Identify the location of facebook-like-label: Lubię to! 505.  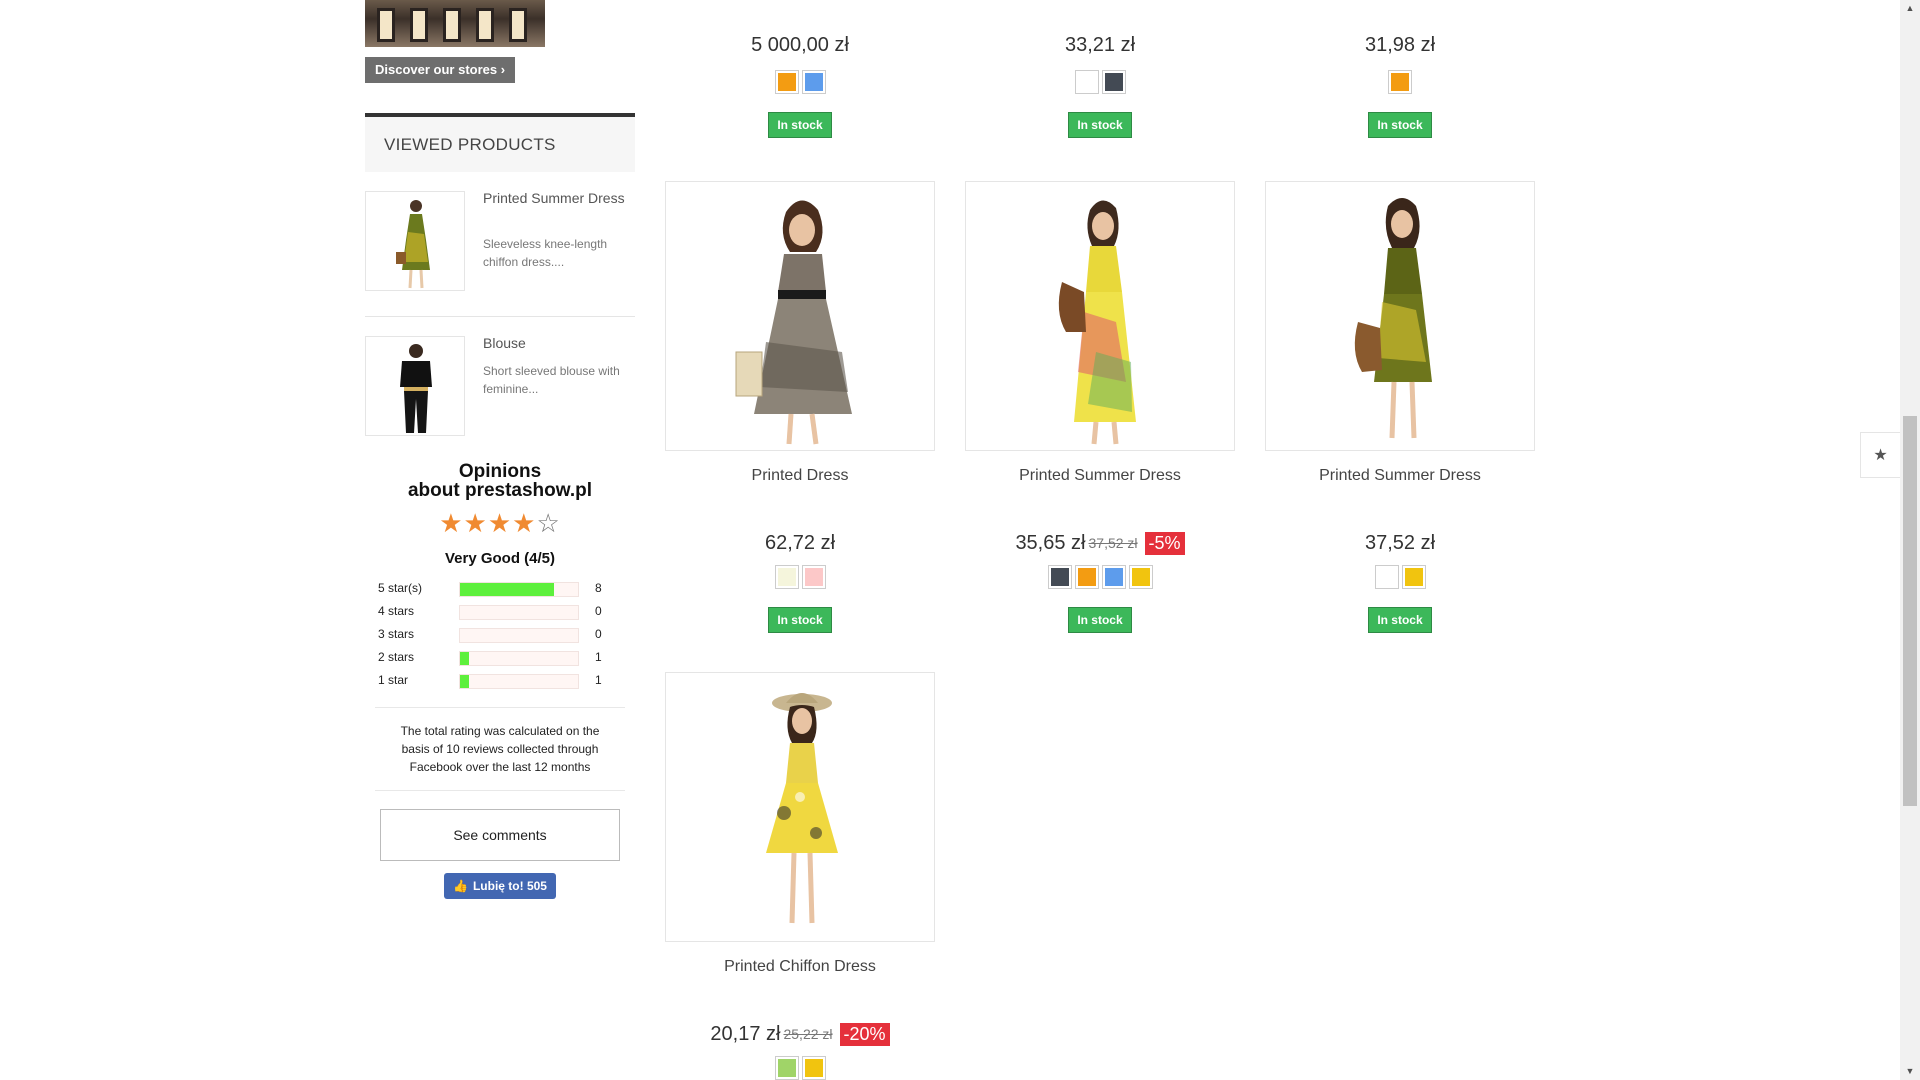
(509, 886).